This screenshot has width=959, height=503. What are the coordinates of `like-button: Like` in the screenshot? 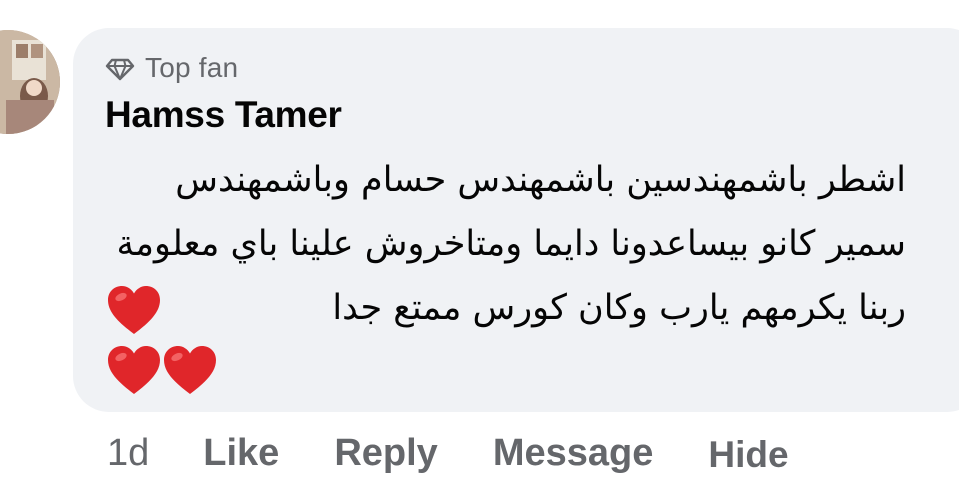 It's located at (241, 453).